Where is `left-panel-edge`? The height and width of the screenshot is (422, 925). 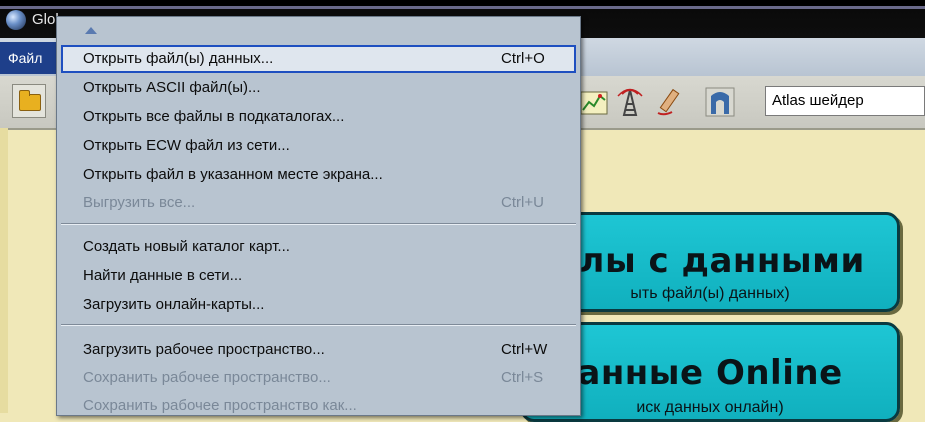
left-panel-edge is located at coordinates (4, 270).